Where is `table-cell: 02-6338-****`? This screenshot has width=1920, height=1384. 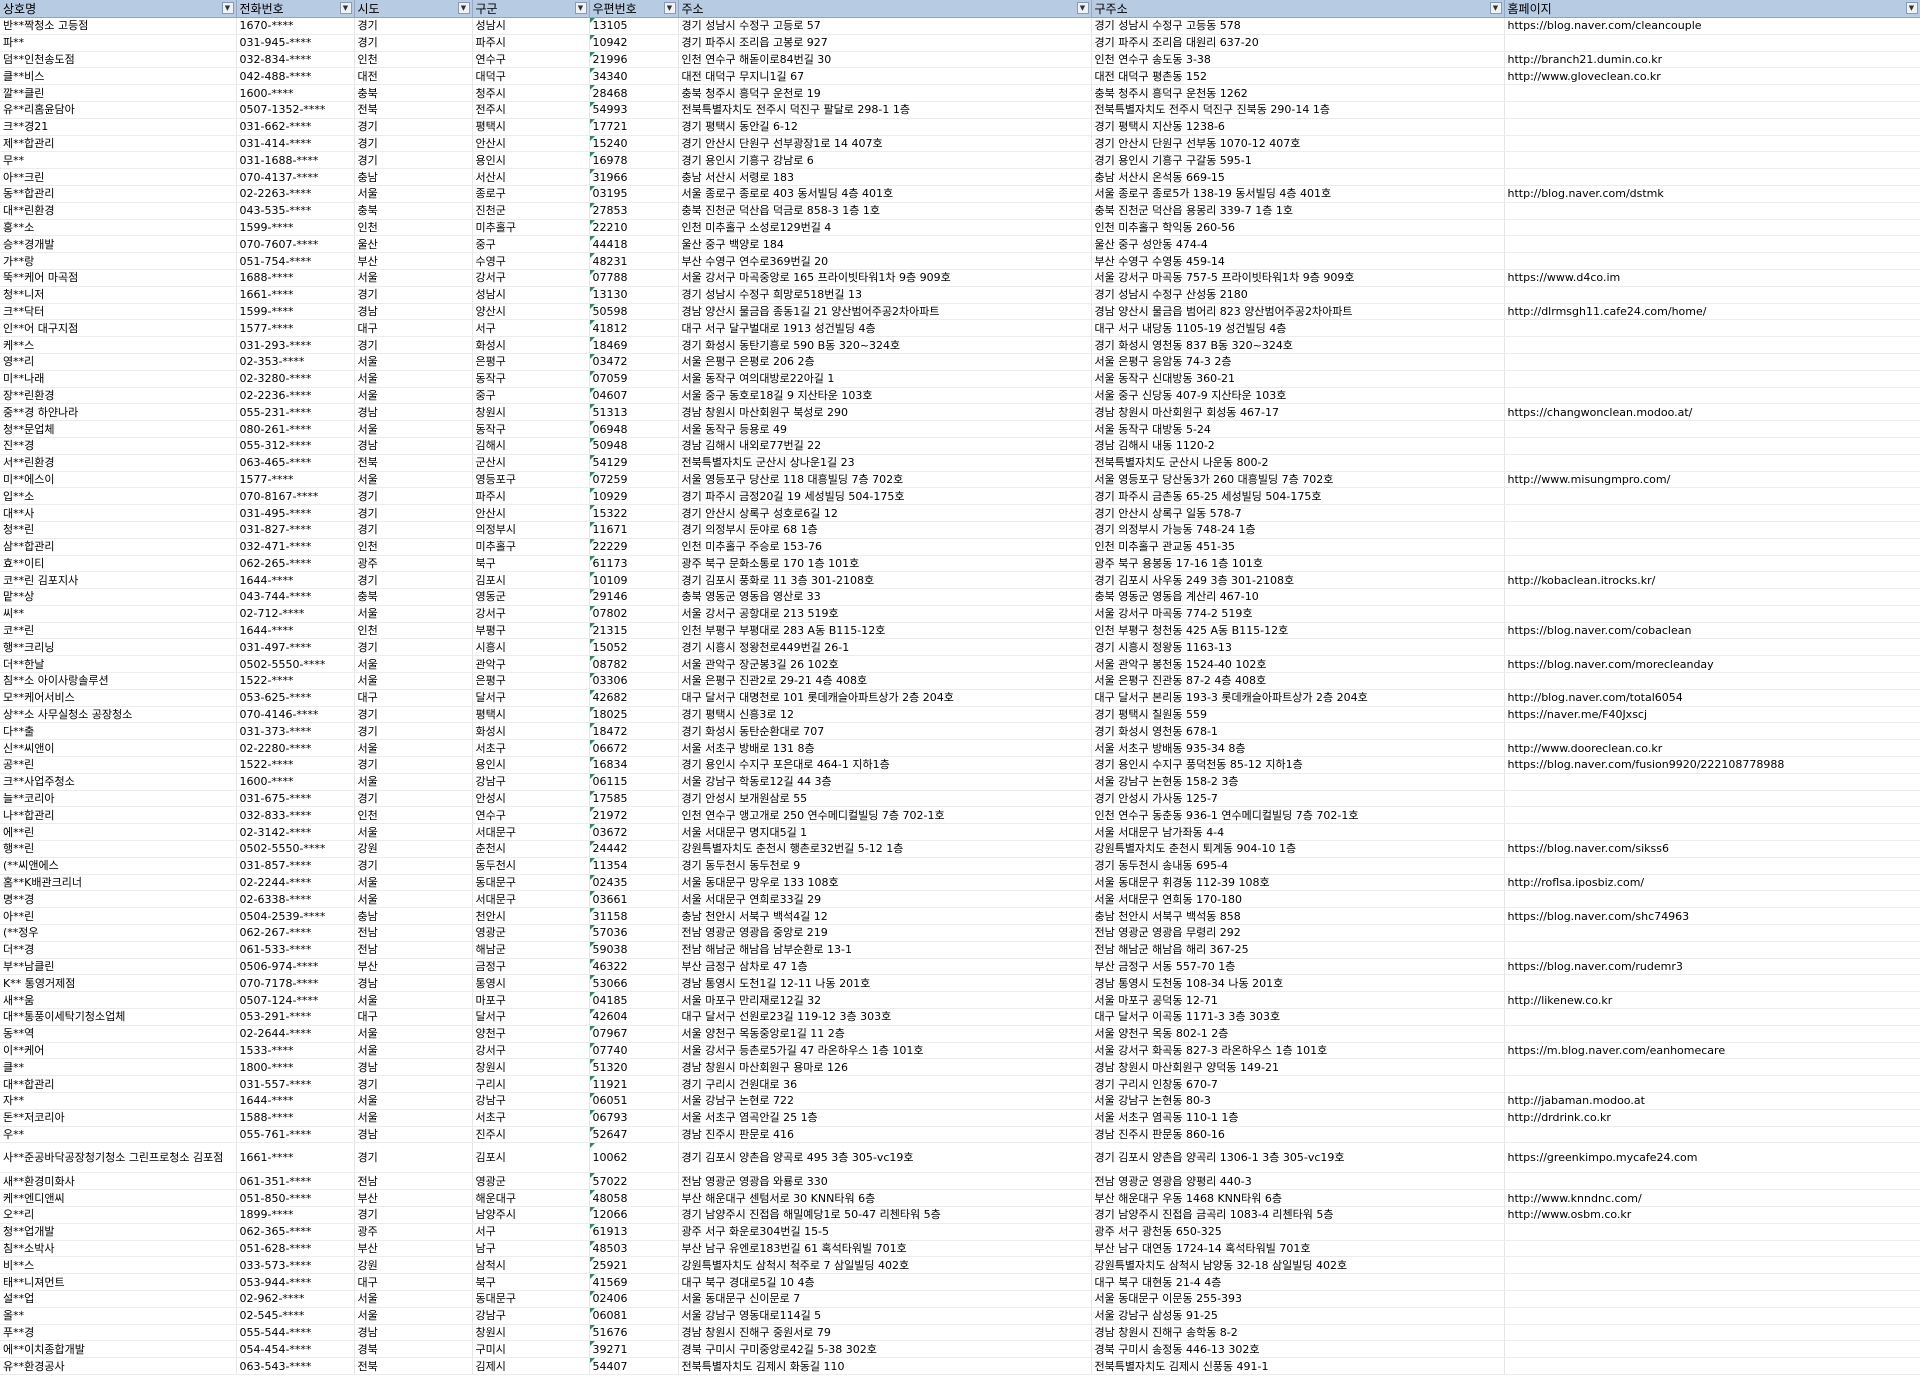
table-cell: 02-6338-**** is located at coordinates (295, 899).